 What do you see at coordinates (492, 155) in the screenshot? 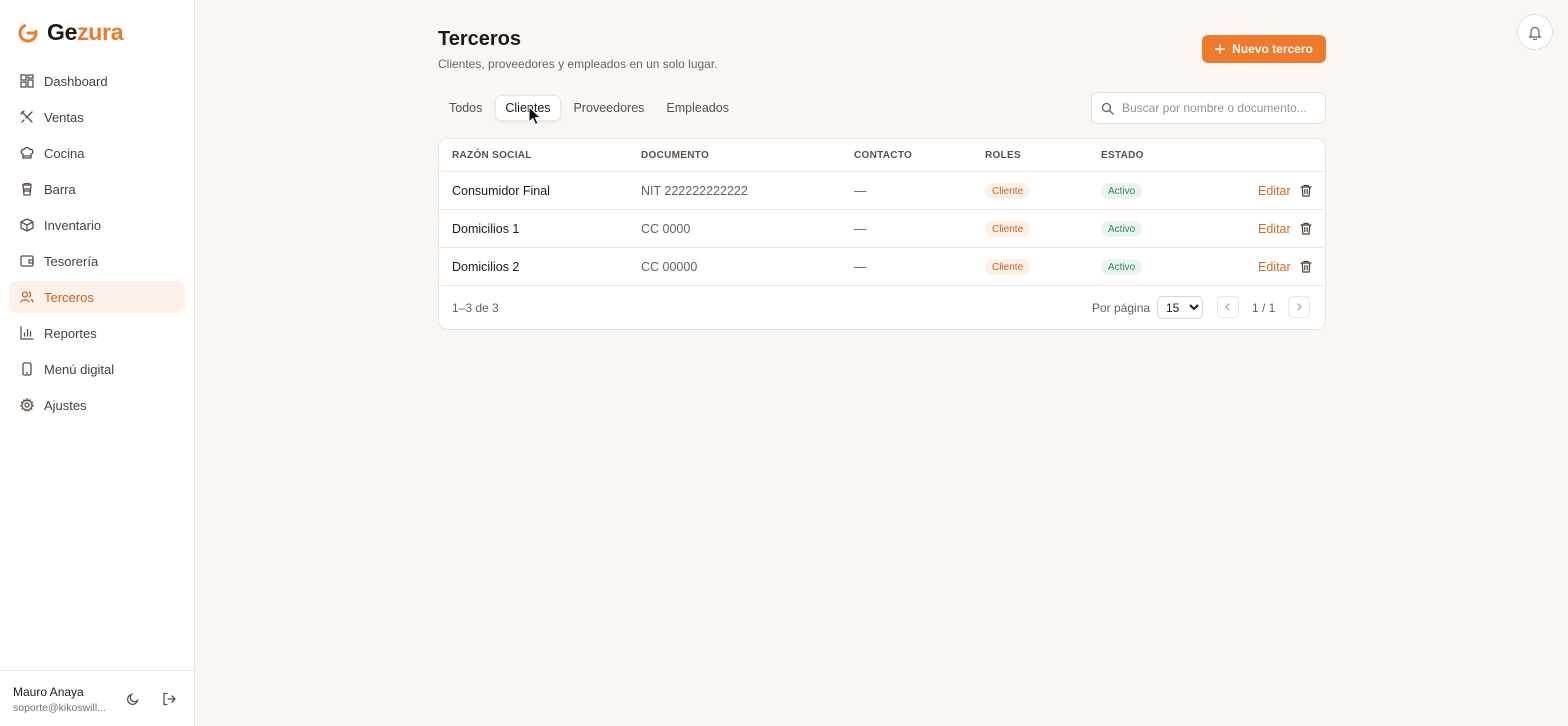
I see `col-razon-social: RAZÓN SOCIAL` at bounding box center [492, 155].